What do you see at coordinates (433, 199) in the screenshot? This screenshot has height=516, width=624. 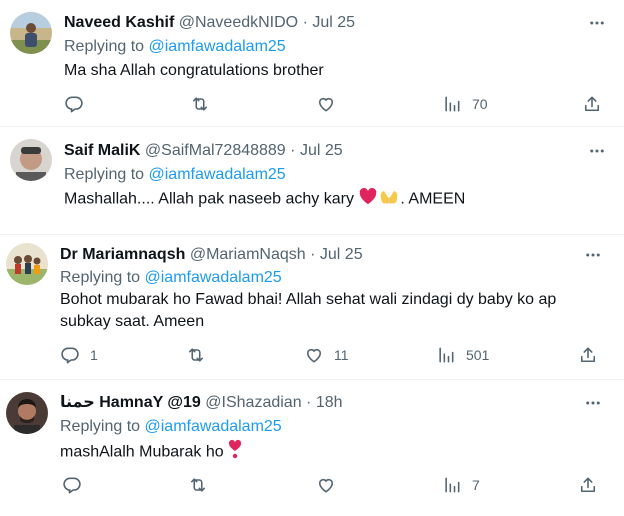 I see `tweet-text-end: . AMEEN` at bounding box center [433, 199].